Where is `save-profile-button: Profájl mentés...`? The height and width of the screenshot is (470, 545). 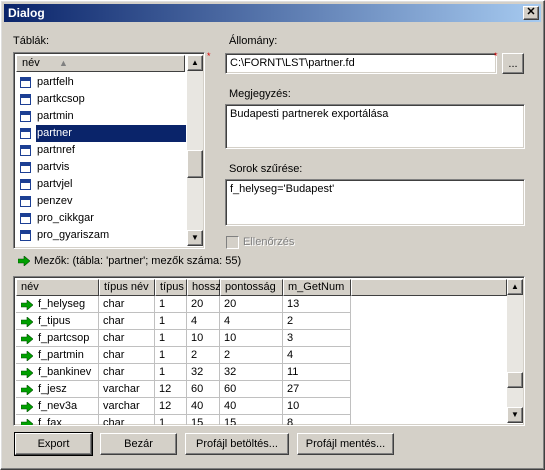
save-profile-button: Profájl mentés... is located at coordinates (345, 444).